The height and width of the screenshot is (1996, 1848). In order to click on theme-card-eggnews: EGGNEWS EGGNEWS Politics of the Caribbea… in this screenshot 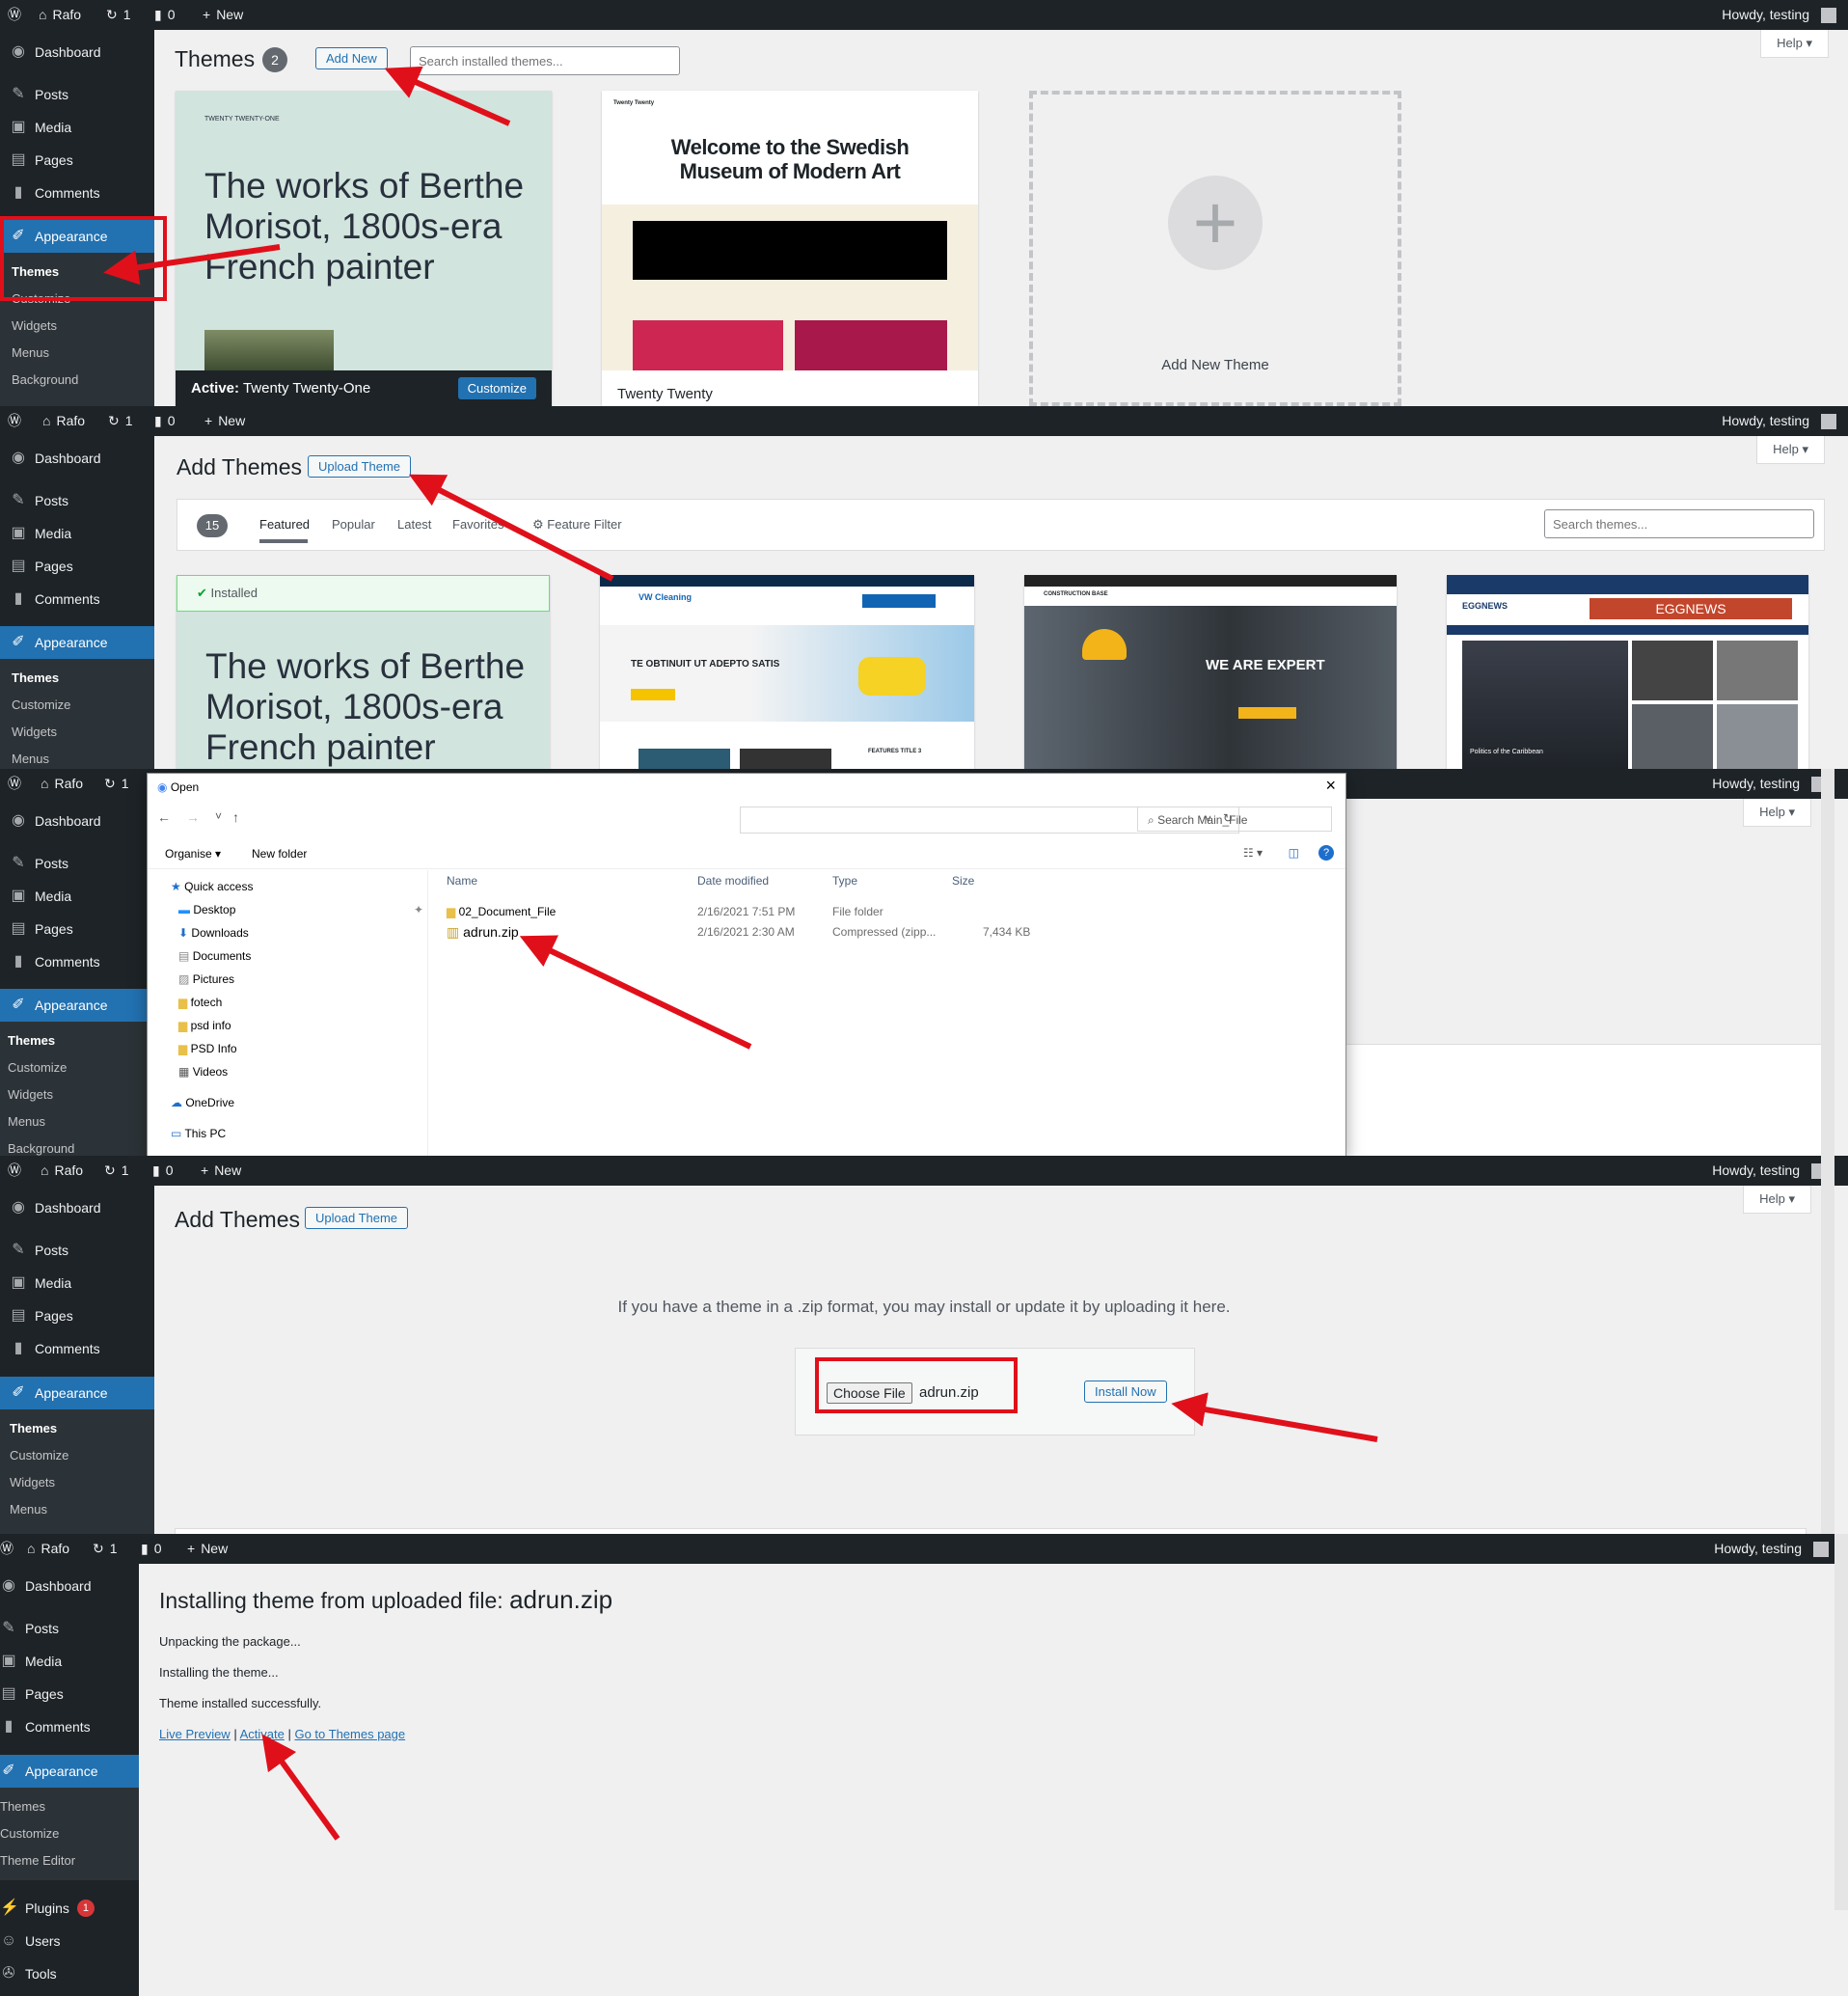, I will do `click(1627, 672)`.